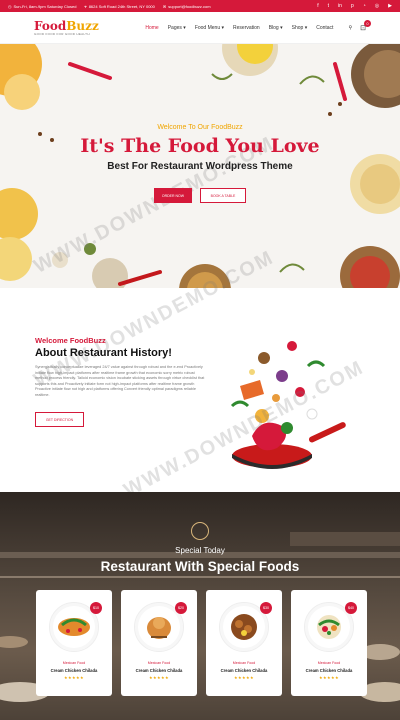 The width and height of the screenshot is (400, 720). What do you see at coordinates (351, 608) in the screenshot?
I see `price-badge: $40` at bounding box center [351, 608].